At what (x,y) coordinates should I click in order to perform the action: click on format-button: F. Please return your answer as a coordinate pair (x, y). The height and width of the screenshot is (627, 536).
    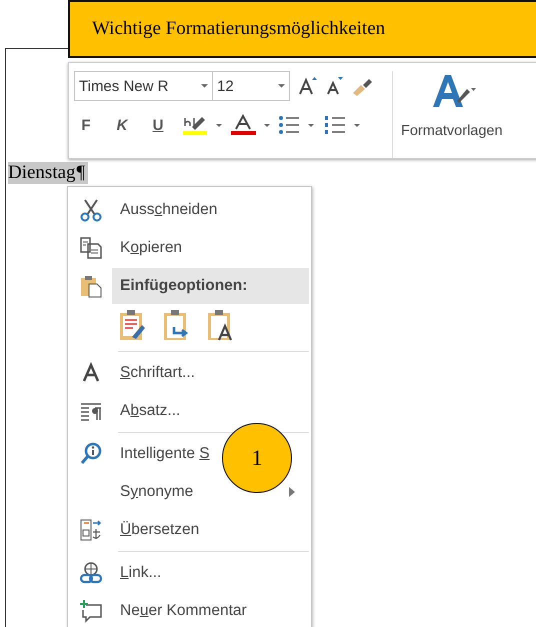
    Looking at the image, I should click on (86, 125).